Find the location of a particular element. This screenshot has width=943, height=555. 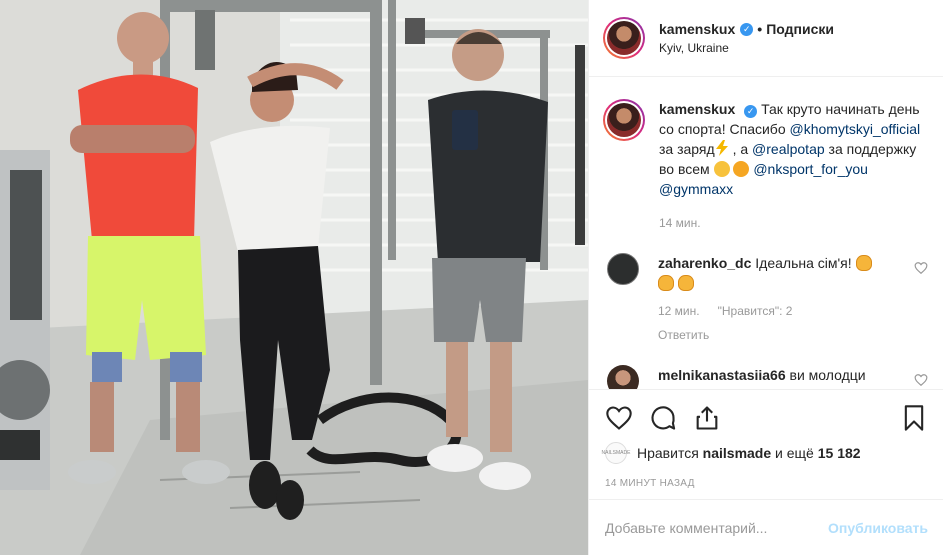

post-location: Kyiv, Ukraine is located at coordinates (746, 48).